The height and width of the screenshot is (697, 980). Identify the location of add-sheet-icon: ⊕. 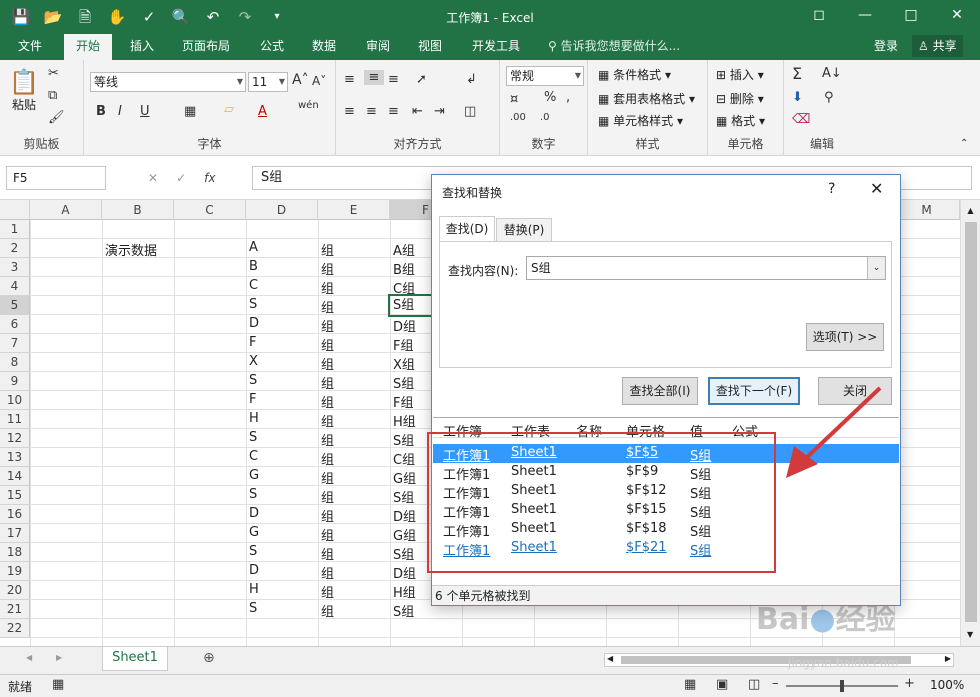
(209, 658).